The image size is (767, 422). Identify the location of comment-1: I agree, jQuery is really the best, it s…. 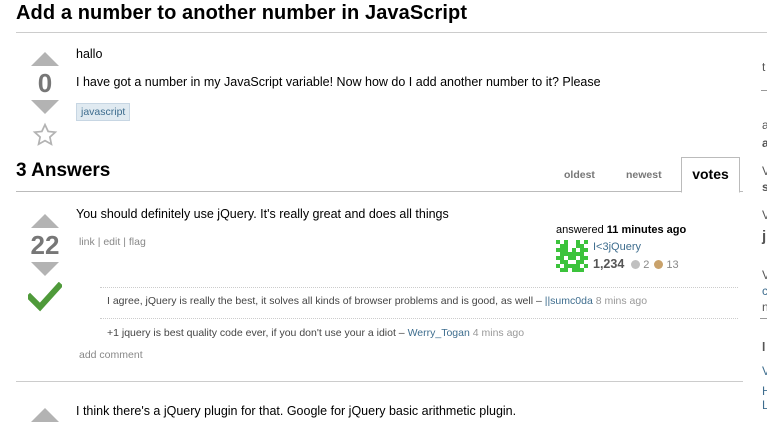
(377, 301).